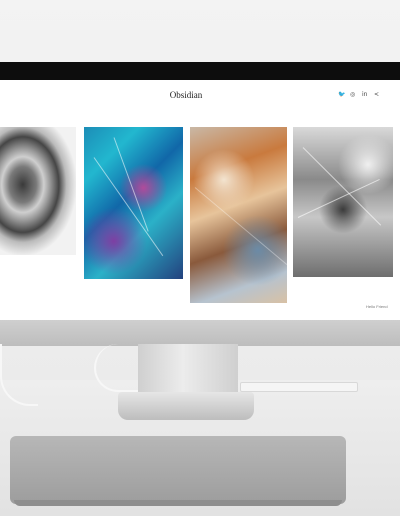 The height and width of the screenshot is (516, 400). What do you see at coordinates (376, 94) in the screenshot?
I see `share-icon: <` at bounding box center [376, 94].